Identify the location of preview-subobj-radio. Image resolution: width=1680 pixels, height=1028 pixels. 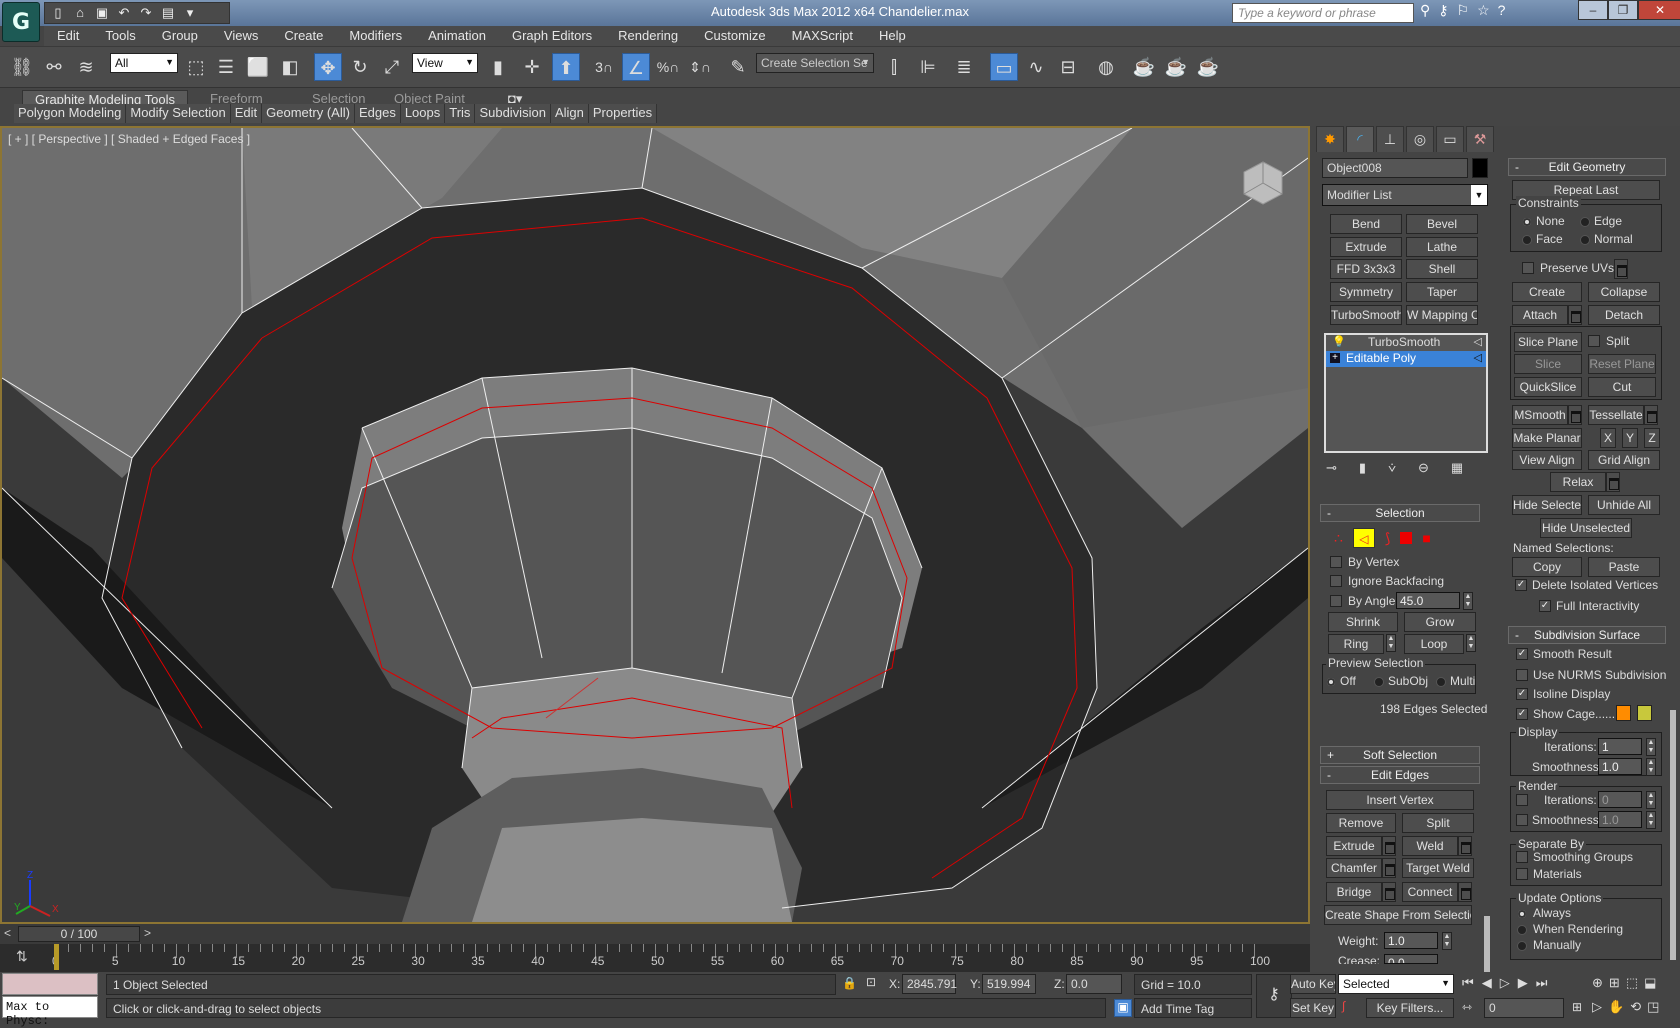
(1379, 682).